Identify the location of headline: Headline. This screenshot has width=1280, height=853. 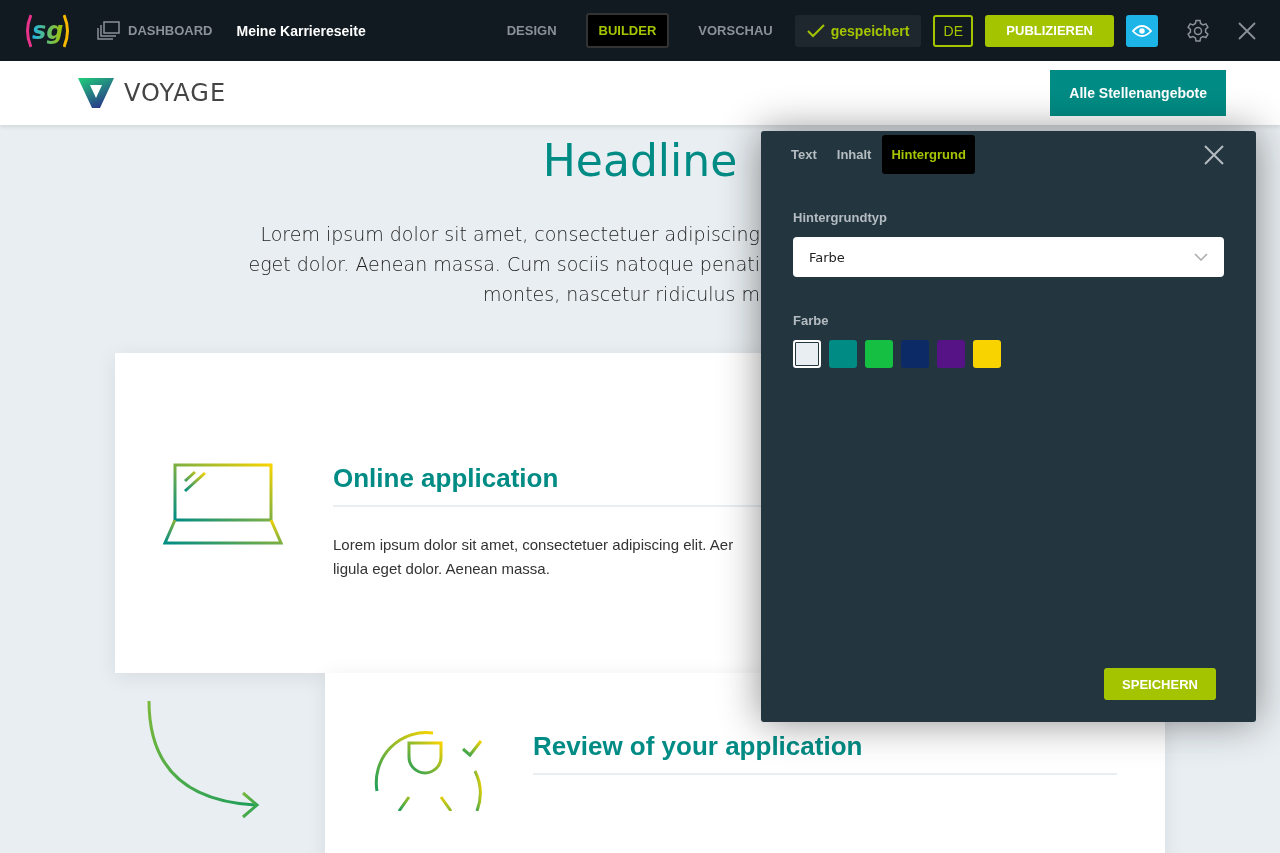
(640, 161).